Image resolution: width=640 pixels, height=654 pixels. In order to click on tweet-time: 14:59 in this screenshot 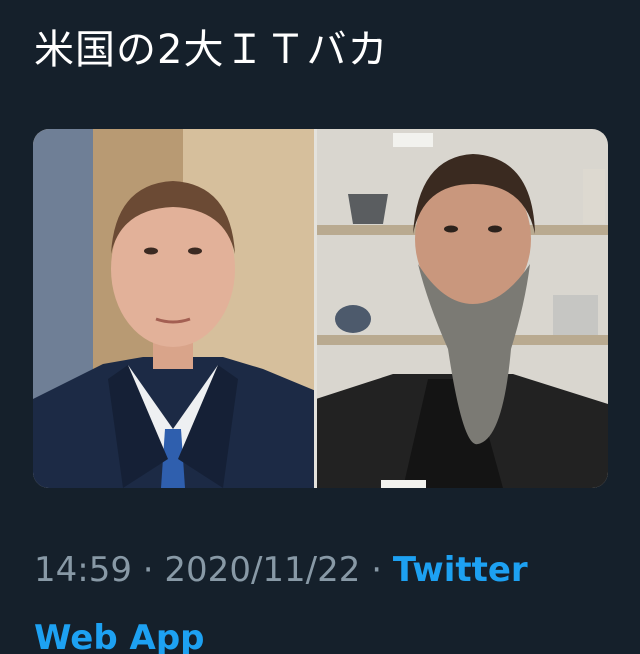, I will do `click(83, 570)`.